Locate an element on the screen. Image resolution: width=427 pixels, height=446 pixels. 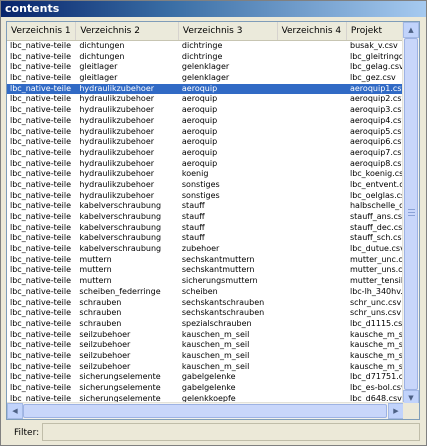
table-cell: seilzubehoer is located at coordinates (105, 355).